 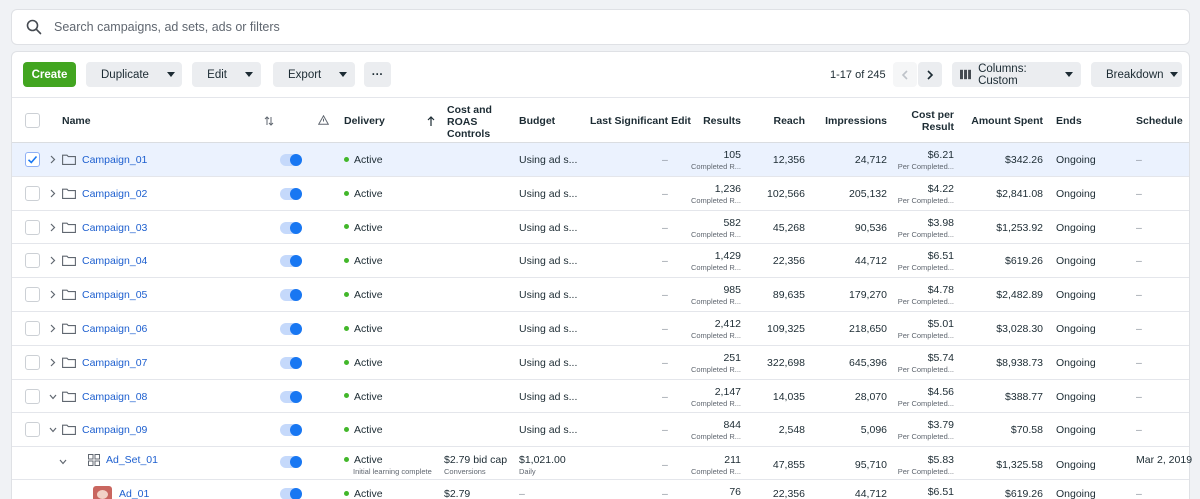 What do you see at coordinates (363, 493) in the screenshot?
I see `ad-delivery: Active` at bounding box center [363, 493].